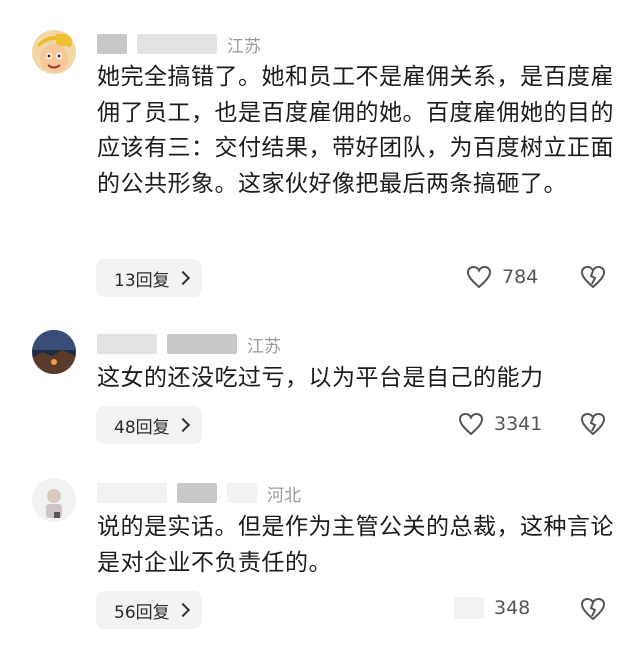  What do you see at coordinates (512, 608) in the screenshot?
I see `like-count: 348` at bounding box center [512, 608].